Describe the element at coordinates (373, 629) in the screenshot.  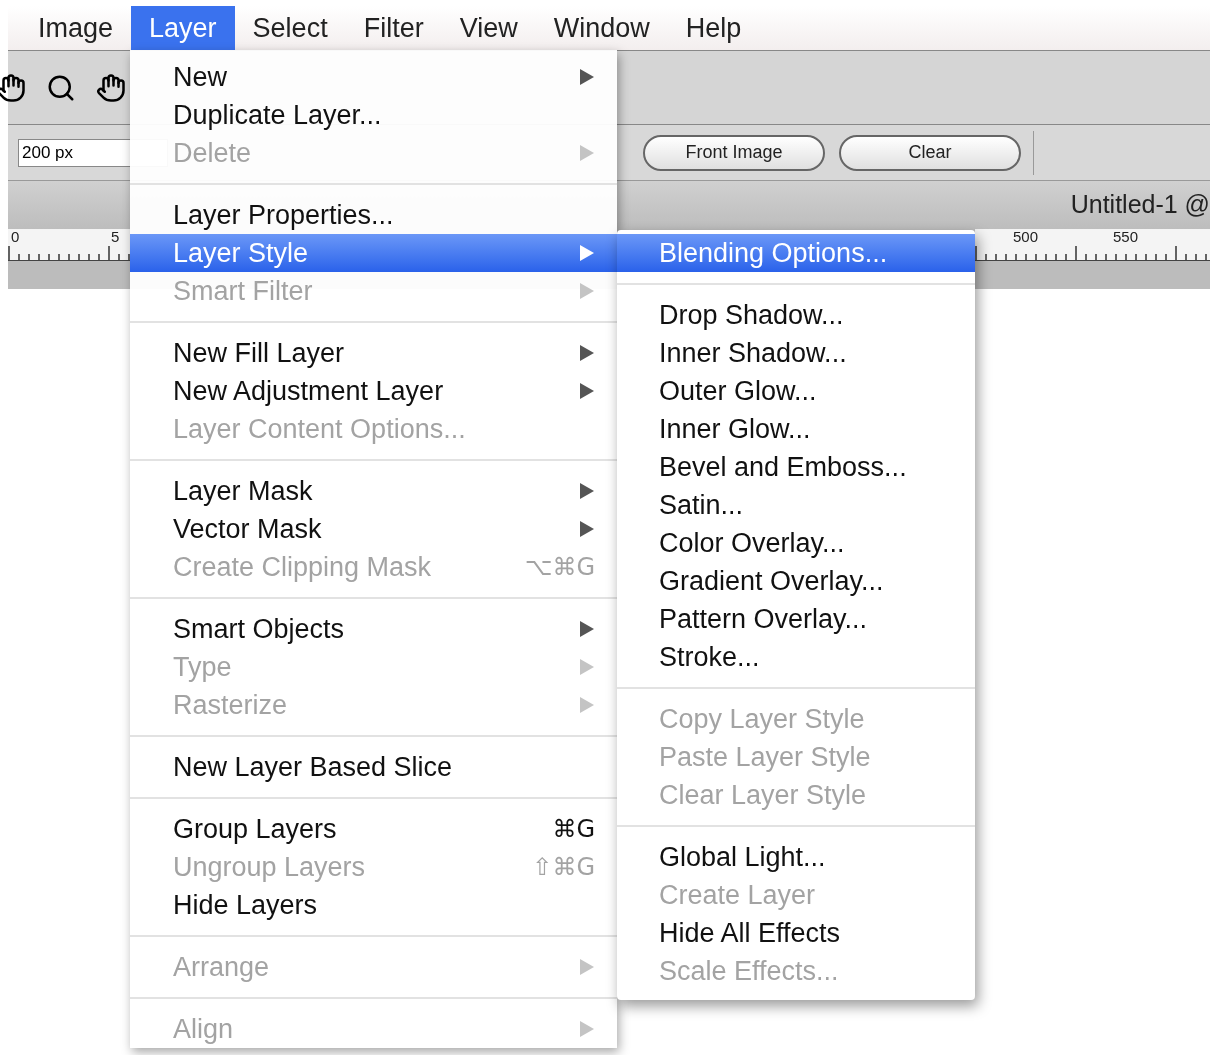
I see `menu-item: Smart Objects` at that location.